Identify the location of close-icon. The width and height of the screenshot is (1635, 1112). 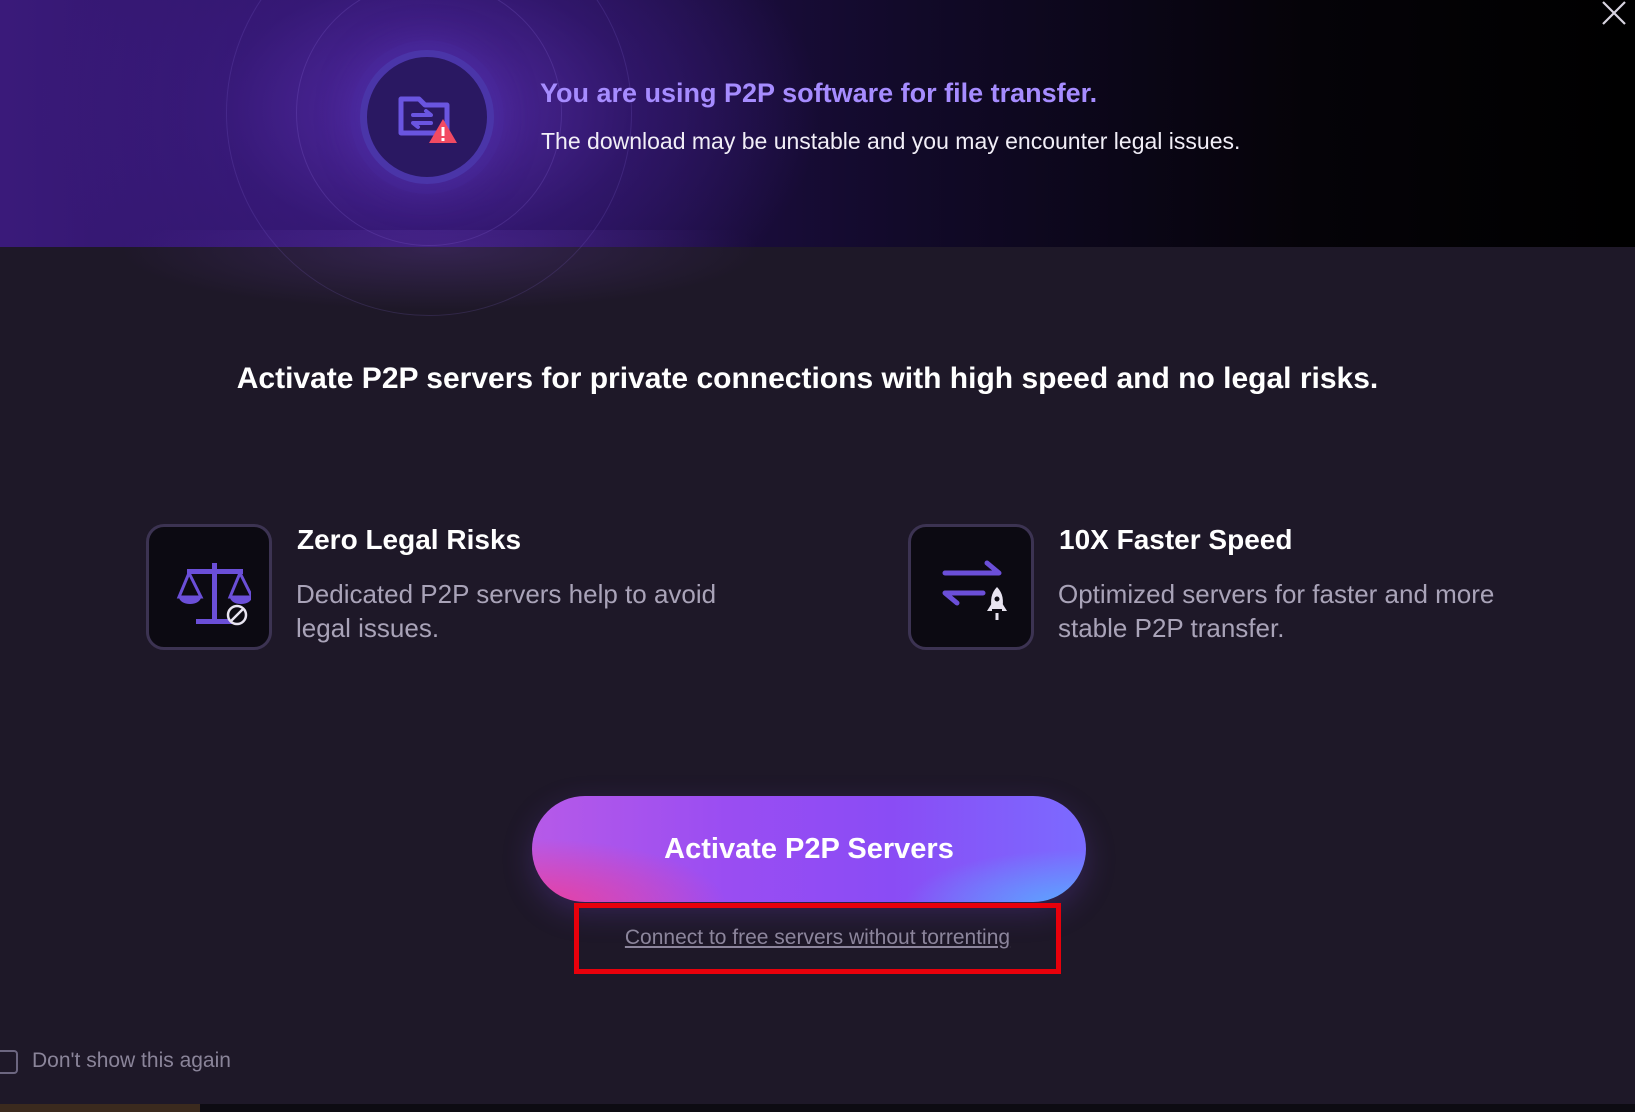
(1614, 13).